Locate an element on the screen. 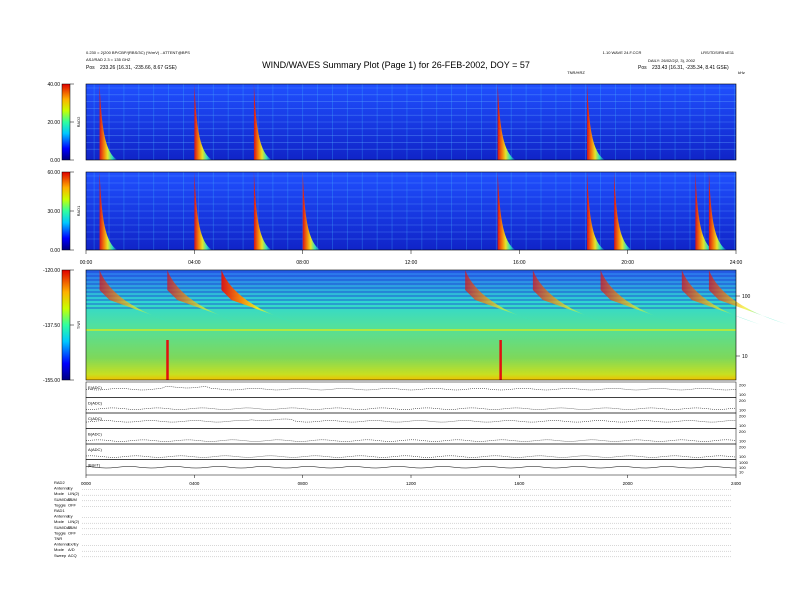 Image resolution: width=792 pixels, height=612 pixels. line-row-right-label: 10 is located at coordinates (741, 472).